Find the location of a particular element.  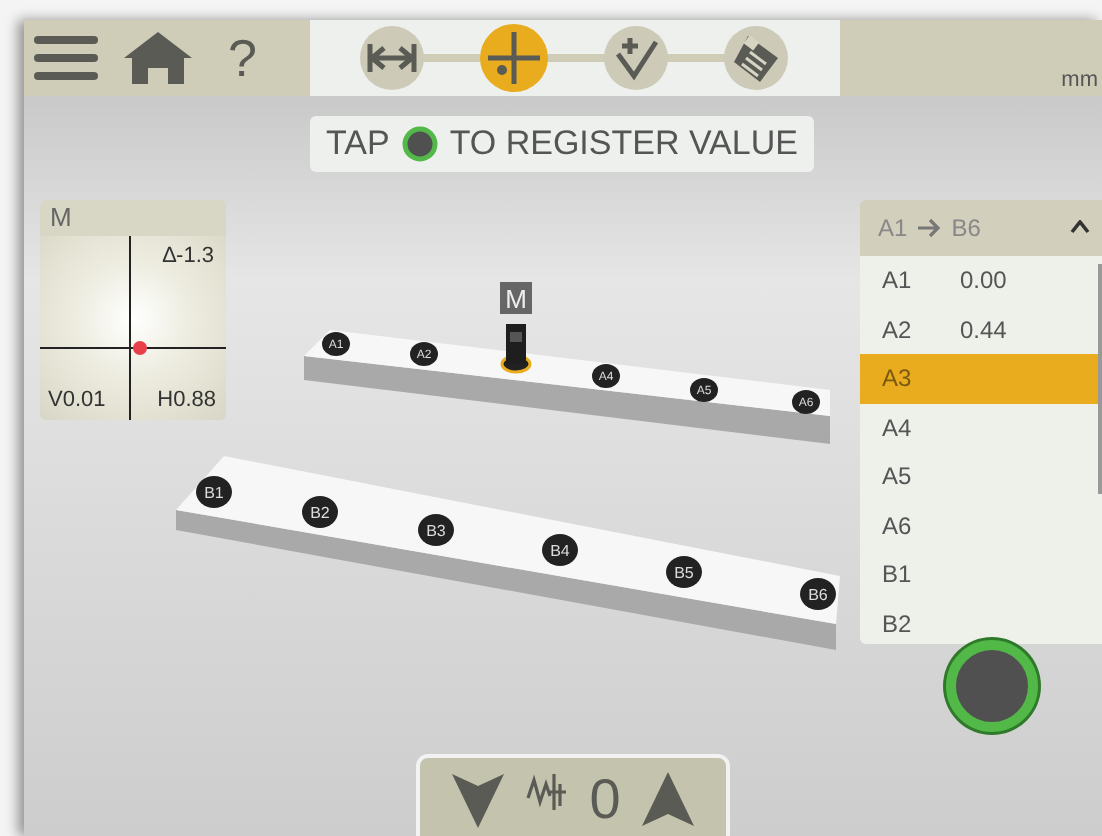

point-value: 0.44 is located at coordinates (982, 329).